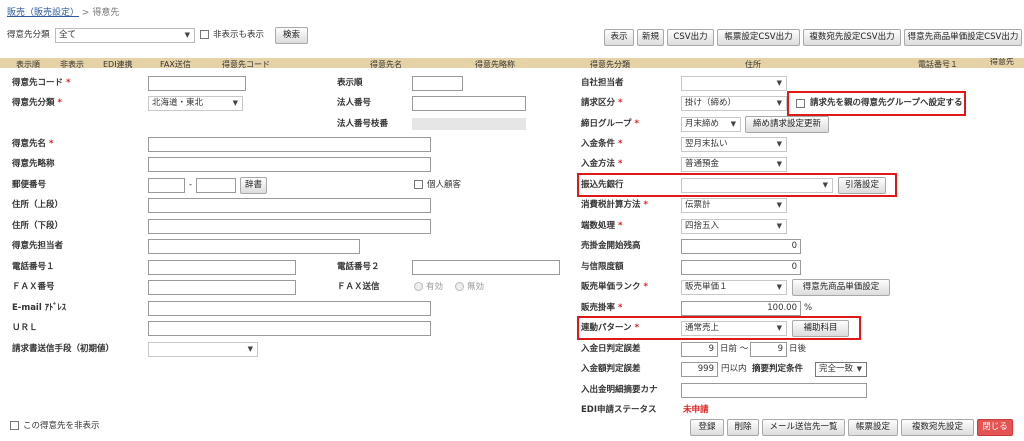 This screenshot has width=1024, height=441. I want to click on ar-start-input: 0, so click(741, 246).